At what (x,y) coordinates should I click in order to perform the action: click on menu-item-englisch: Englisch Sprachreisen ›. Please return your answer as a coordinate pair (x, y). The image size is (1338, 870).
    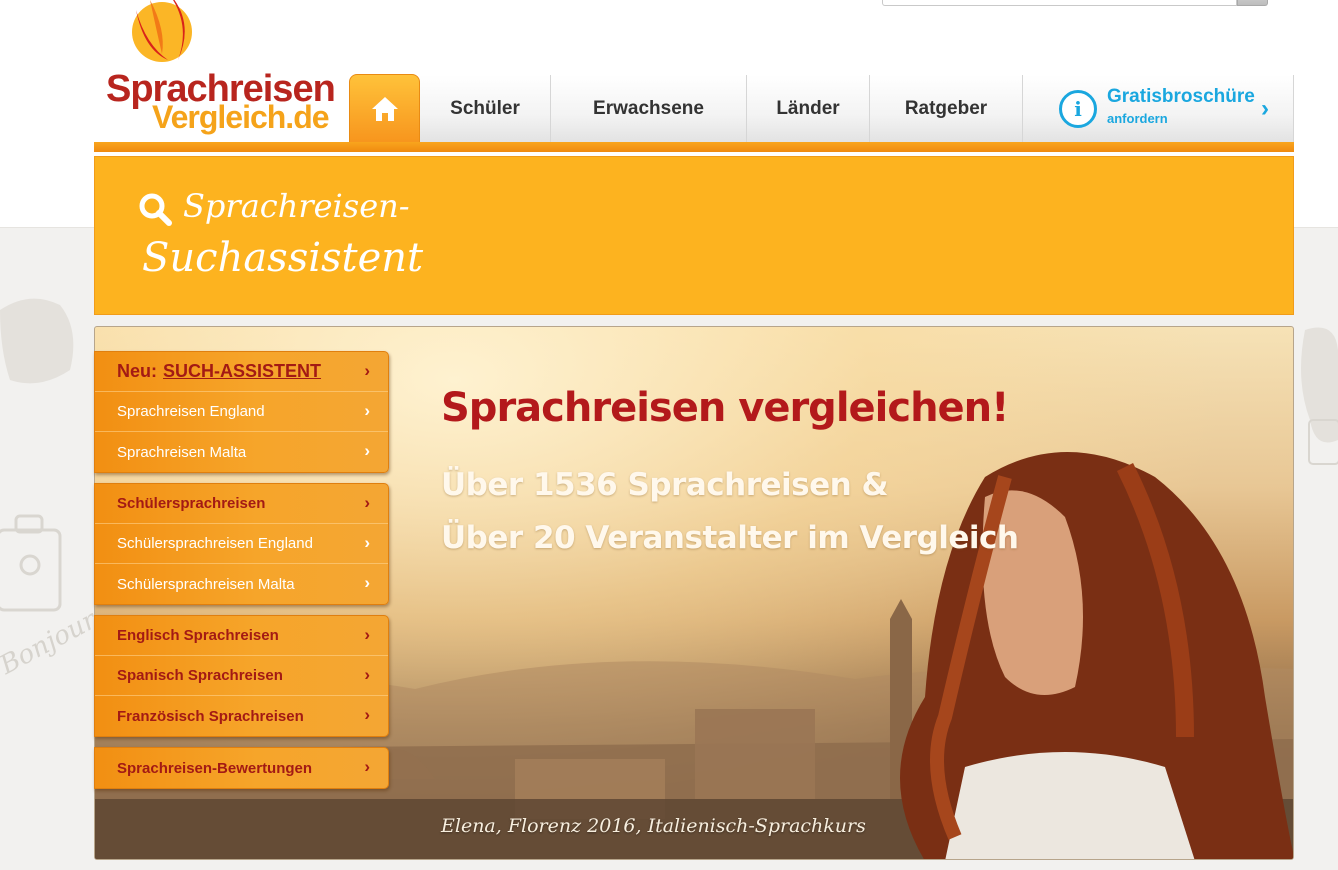
    Looking at the image, I should click on (241, 636).